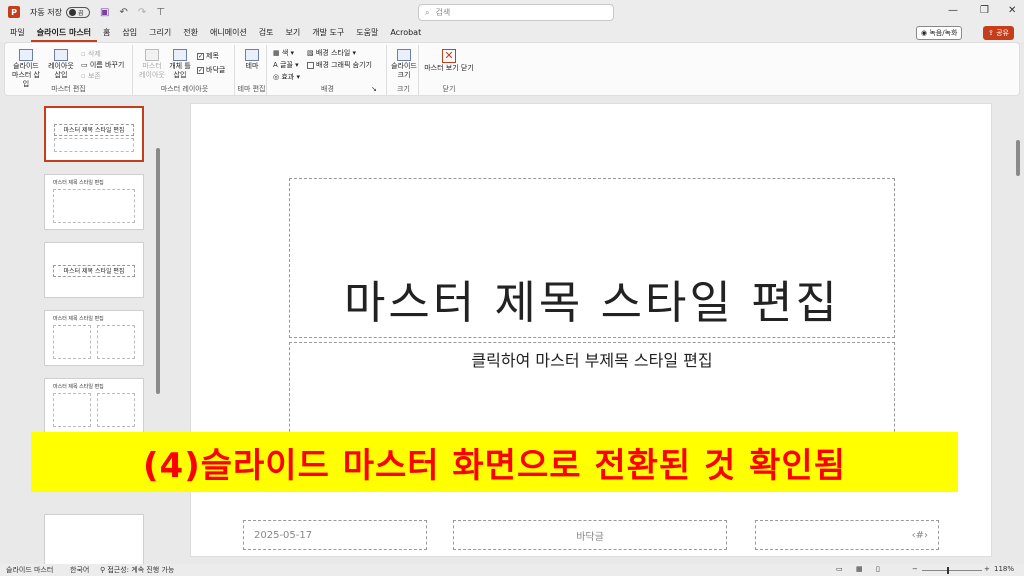 The height and width of the screenshot is (576, 1024). I want to click on group-theme-edit: 테마 테마 편집, so click(252, 70).